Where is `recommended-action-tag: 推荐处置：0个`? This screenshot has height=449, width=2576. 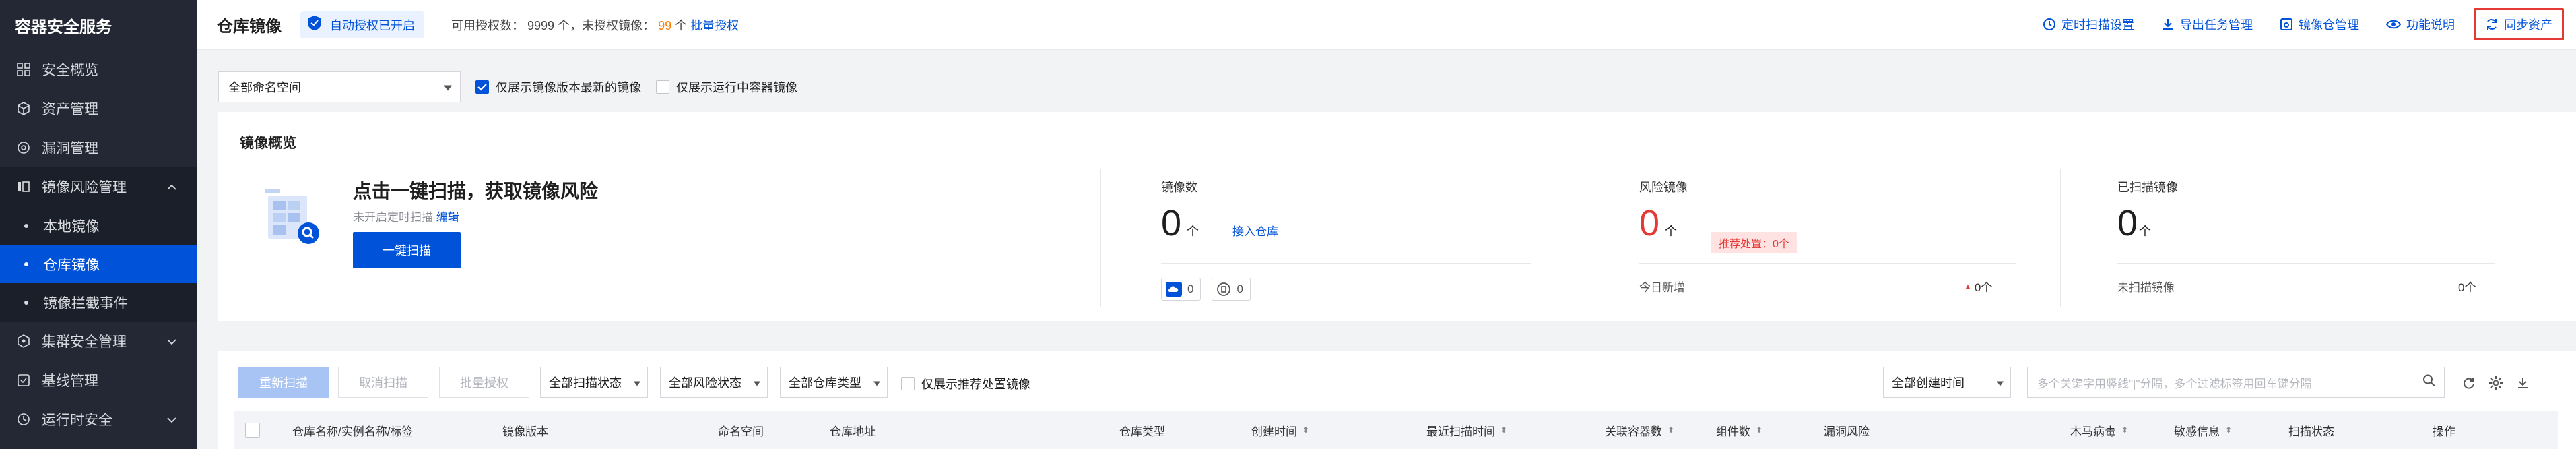
recommended-action-tag: 推荐处置：0个 is located at coordinates (1754, 242).